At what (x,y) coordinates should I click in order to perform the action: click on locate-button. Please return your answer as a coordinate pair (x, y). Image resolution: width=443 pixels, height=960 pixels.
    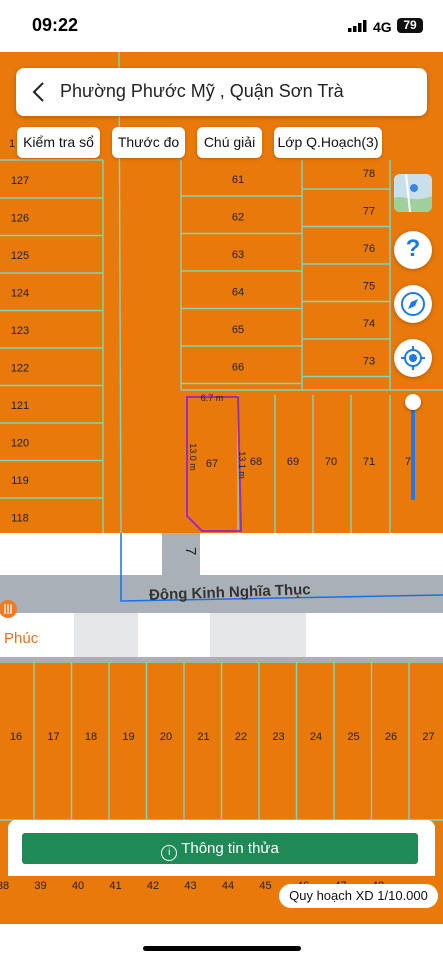
    Looking at the image, I should click on (413, 358).